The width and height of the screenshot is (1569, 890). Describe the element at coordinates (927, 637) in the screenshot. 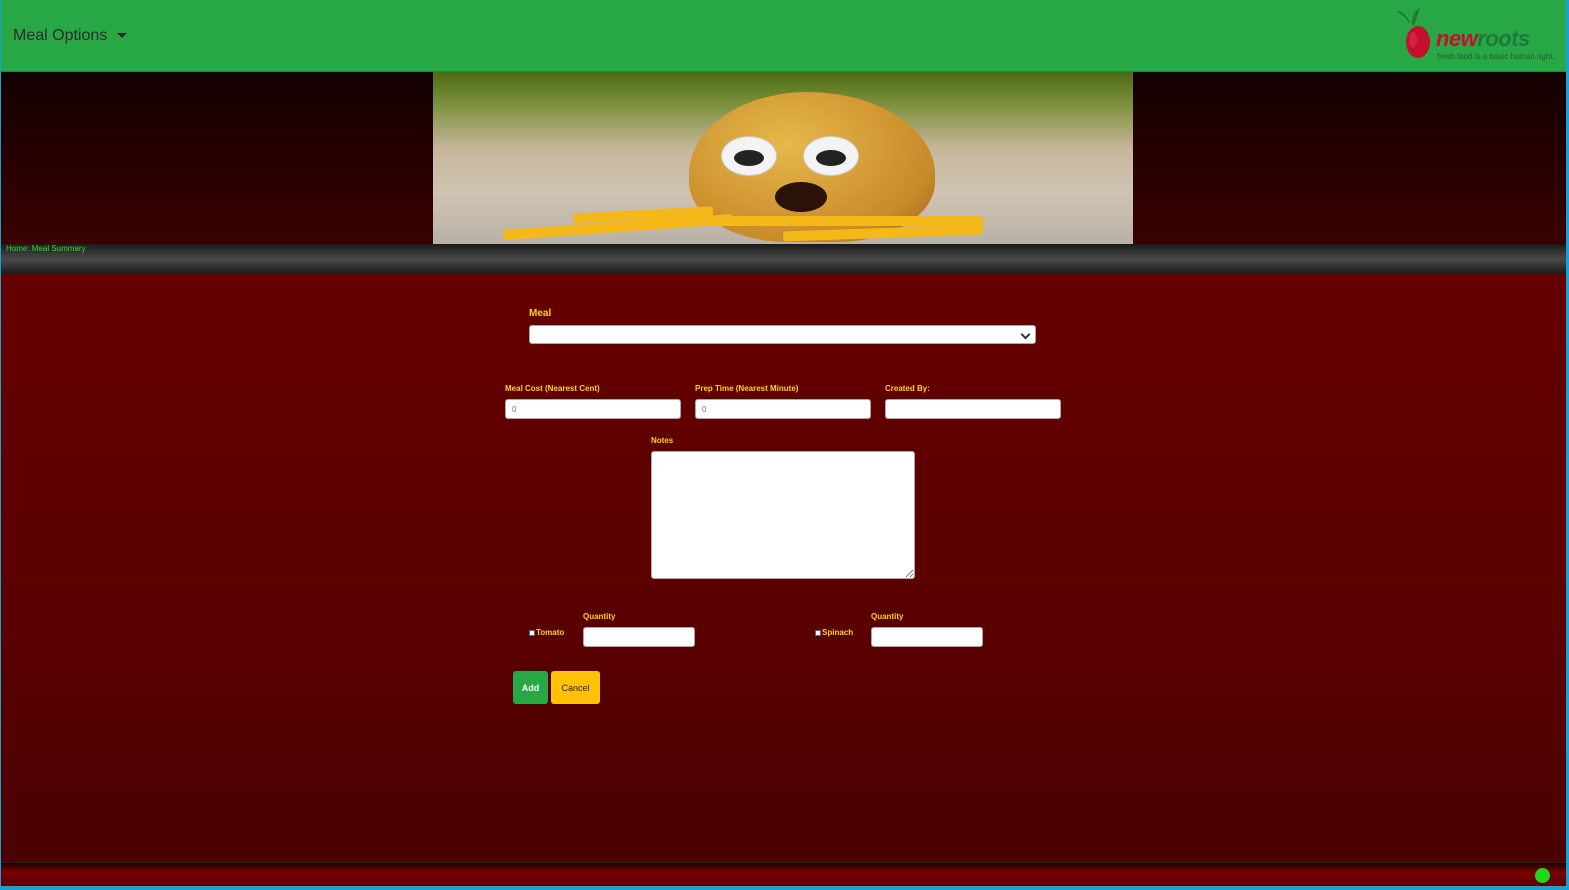

I see `spinach-quantity-input` at that location.